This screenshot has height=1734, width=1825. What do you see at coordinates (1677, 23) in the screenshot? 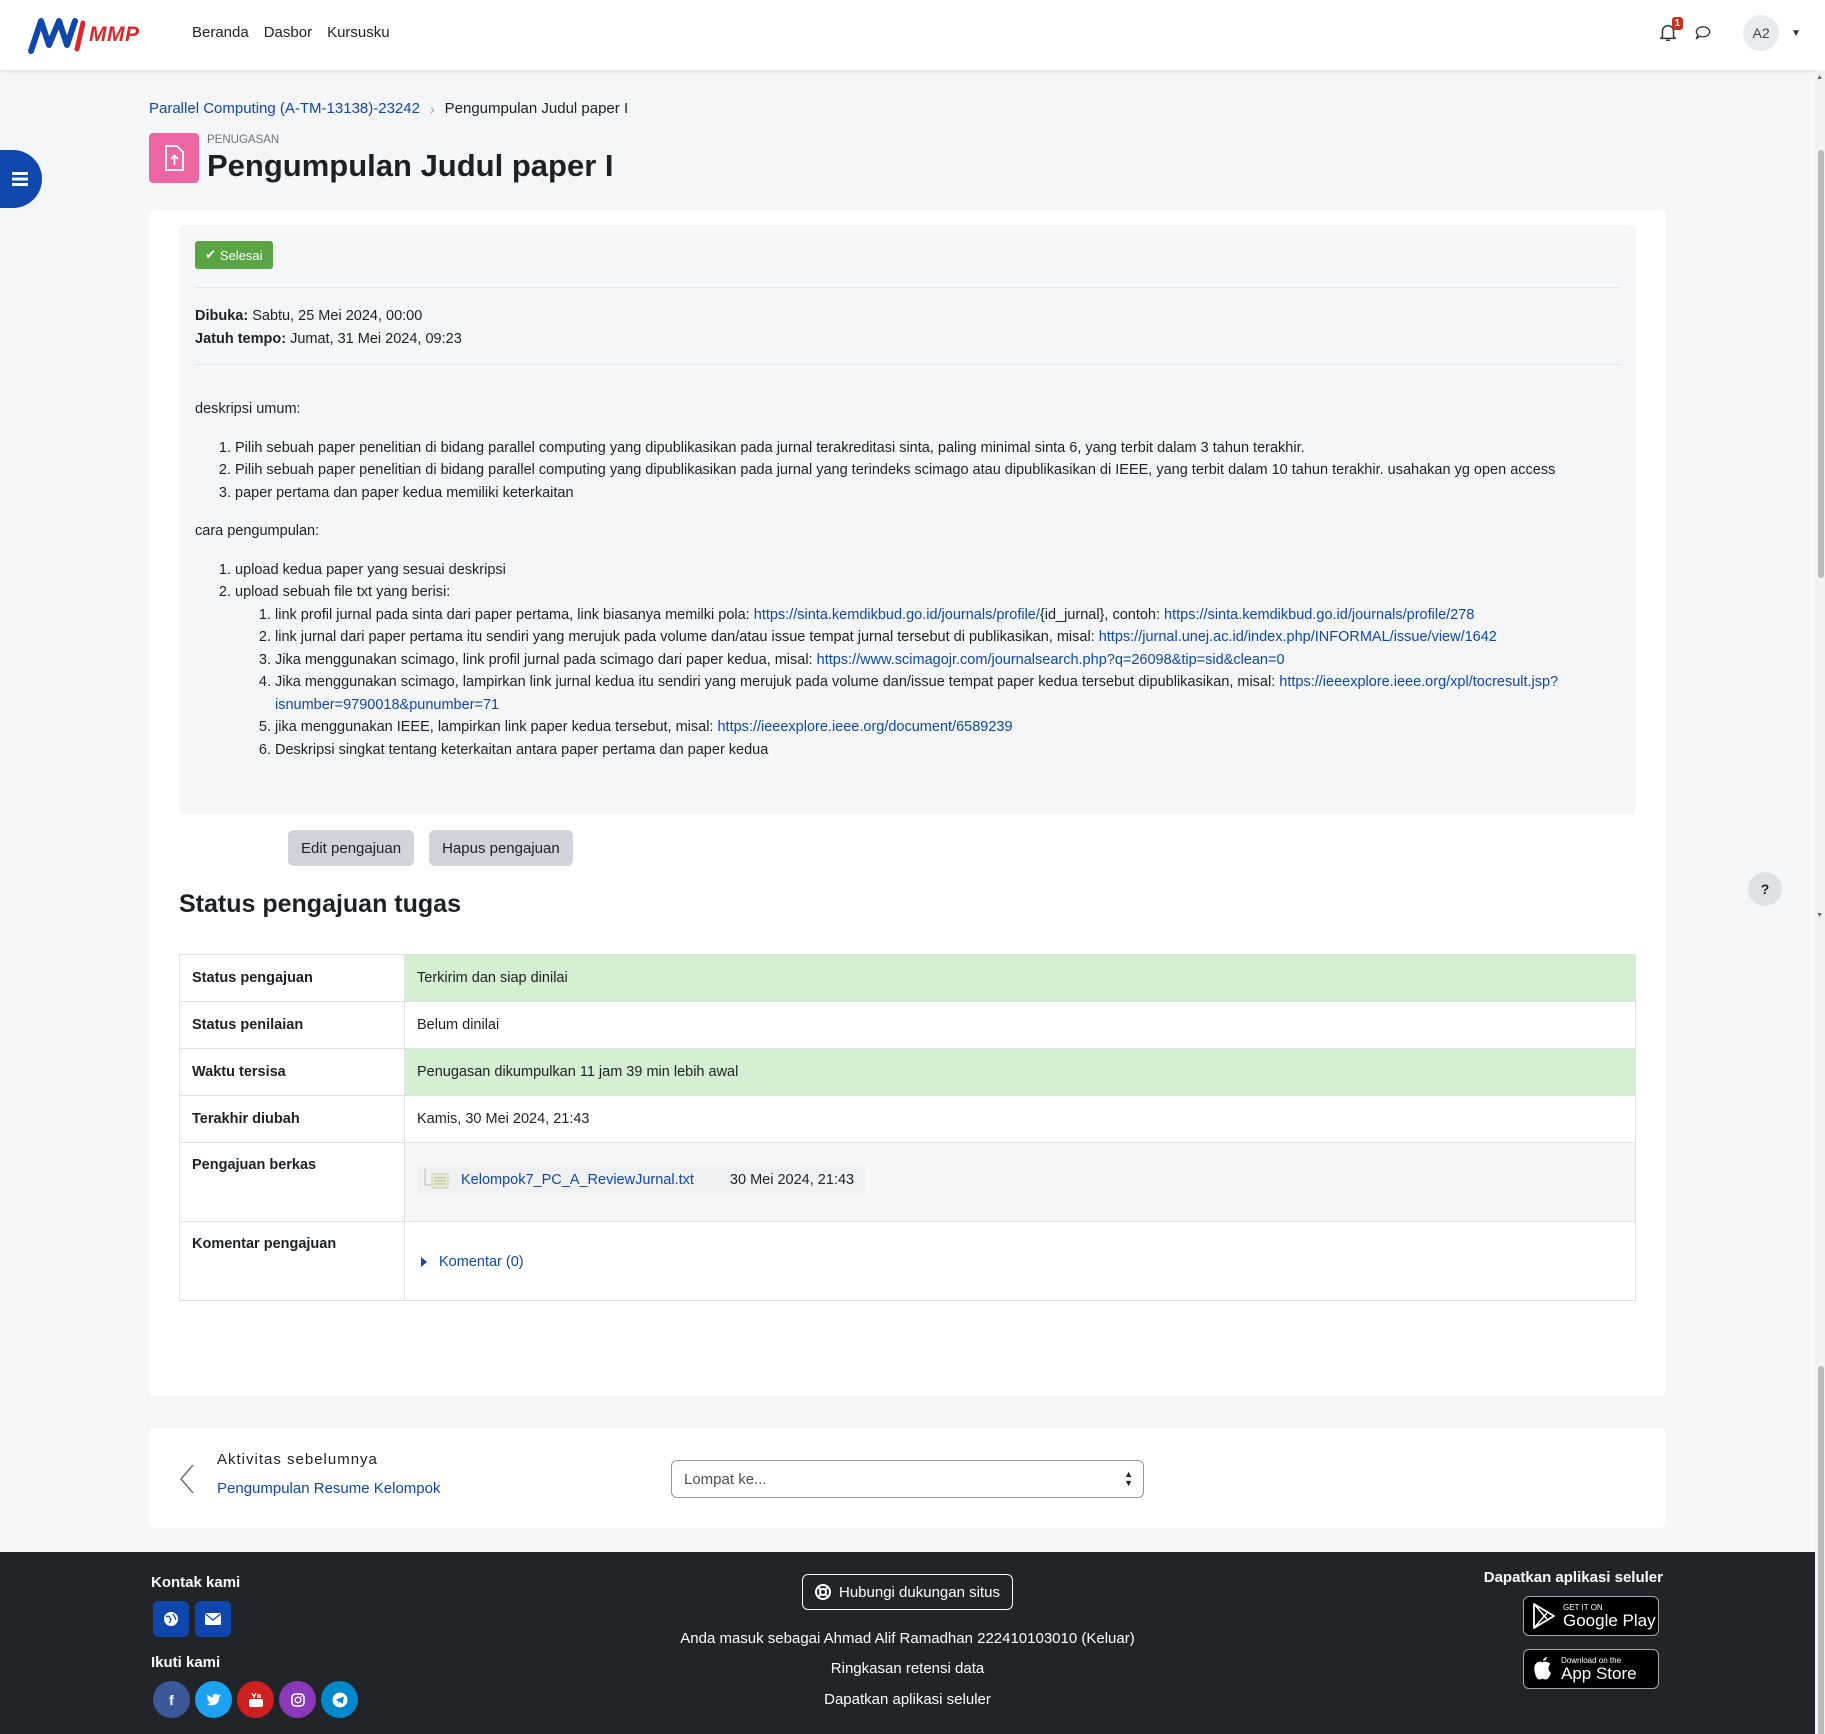
I see `notification-count-badge: 1` at bounding box center [1677, 23].